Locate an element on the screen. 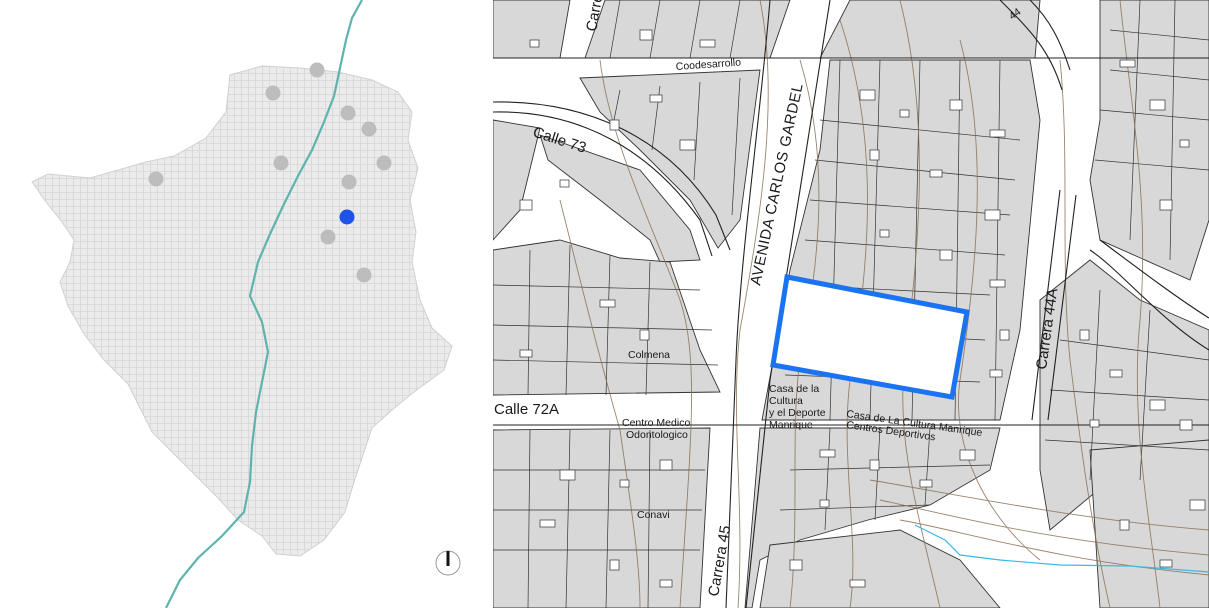 The width and height of the screenshot is (1209, 608). label-calle-72a: Calle 72A is located at coordinates (526, 409).